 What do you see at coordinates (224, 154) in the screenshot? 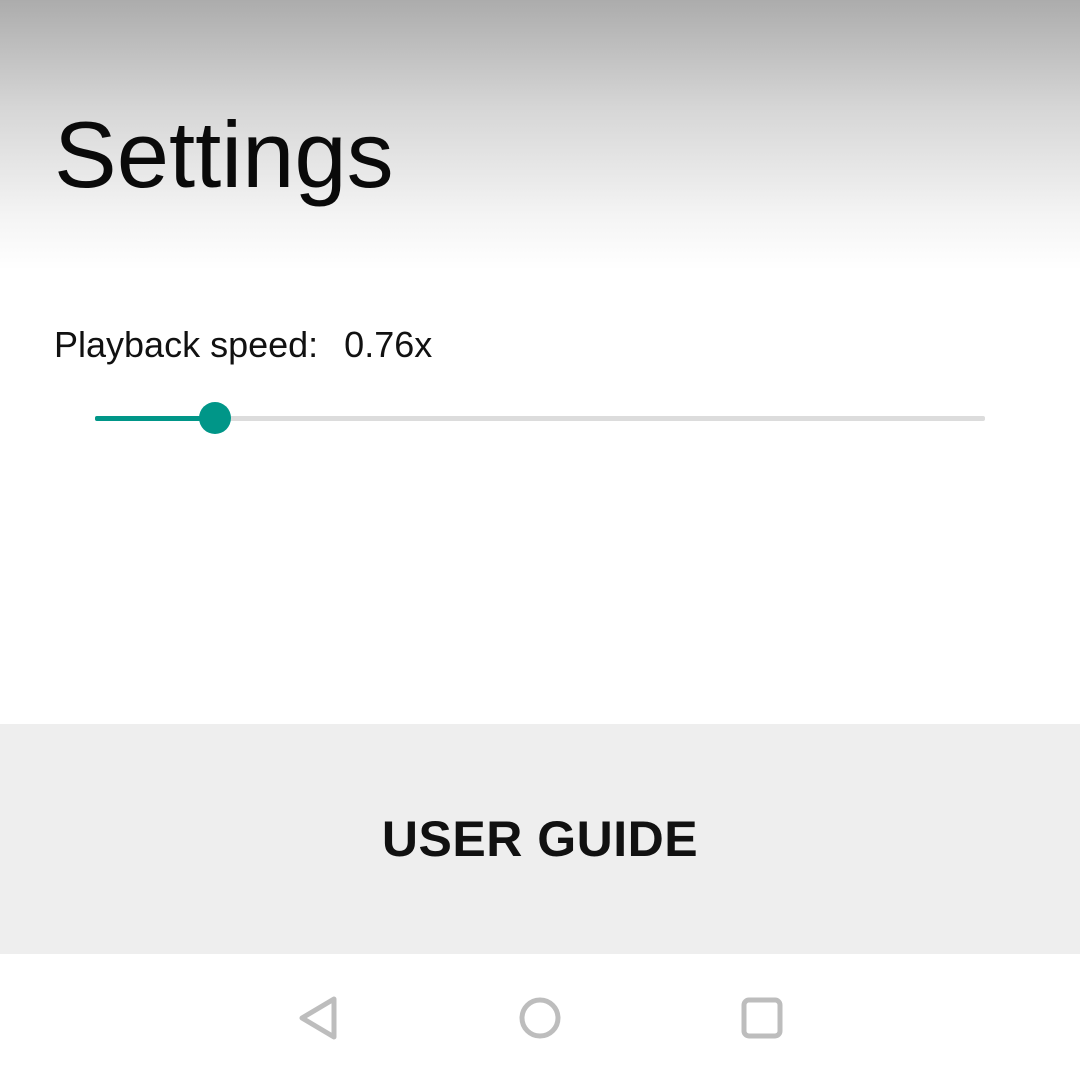
I see `page-title: Settings` at bounding box center [224, 154].